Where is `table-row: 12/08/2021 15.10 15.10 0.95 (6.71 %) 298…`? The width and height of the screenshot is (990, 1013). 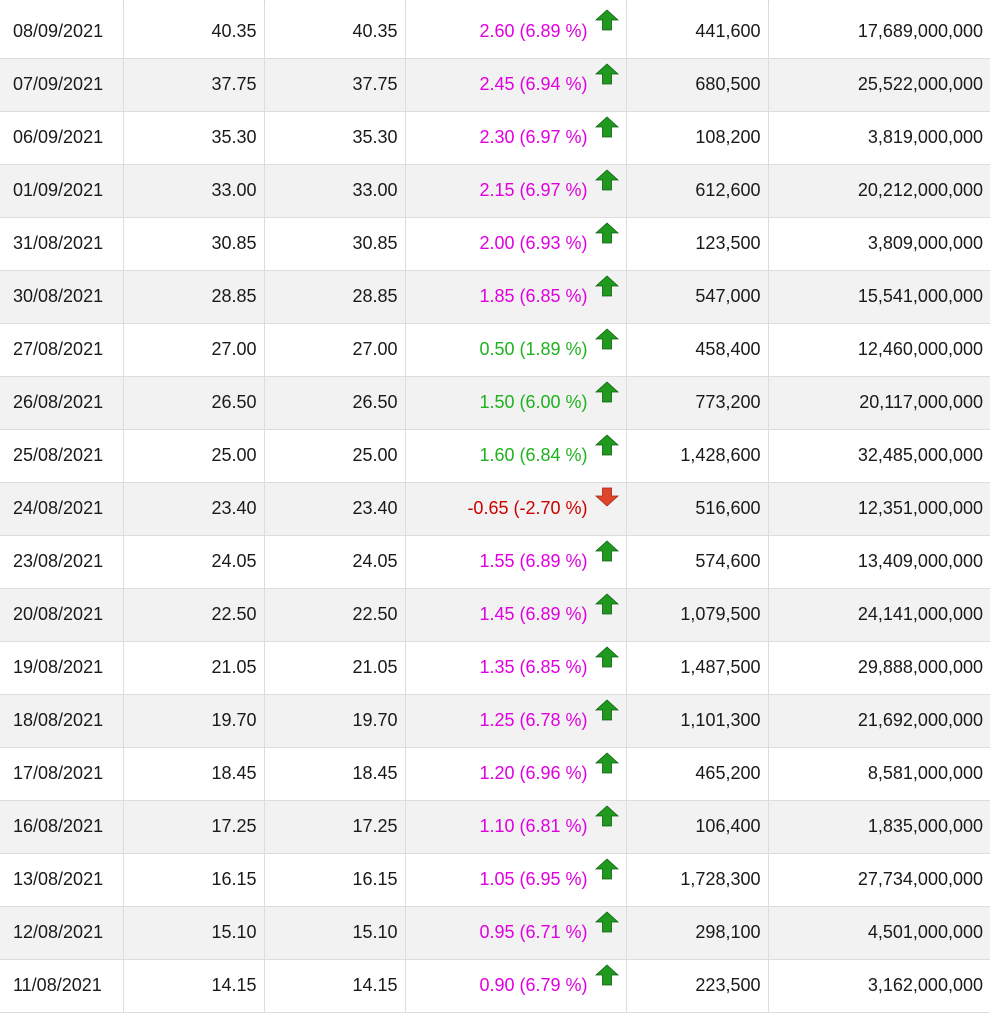
table-row: 12/08/2021 15.10 15.10 0.95 (6.71 %) 298… is located at coordinates (495, 933).